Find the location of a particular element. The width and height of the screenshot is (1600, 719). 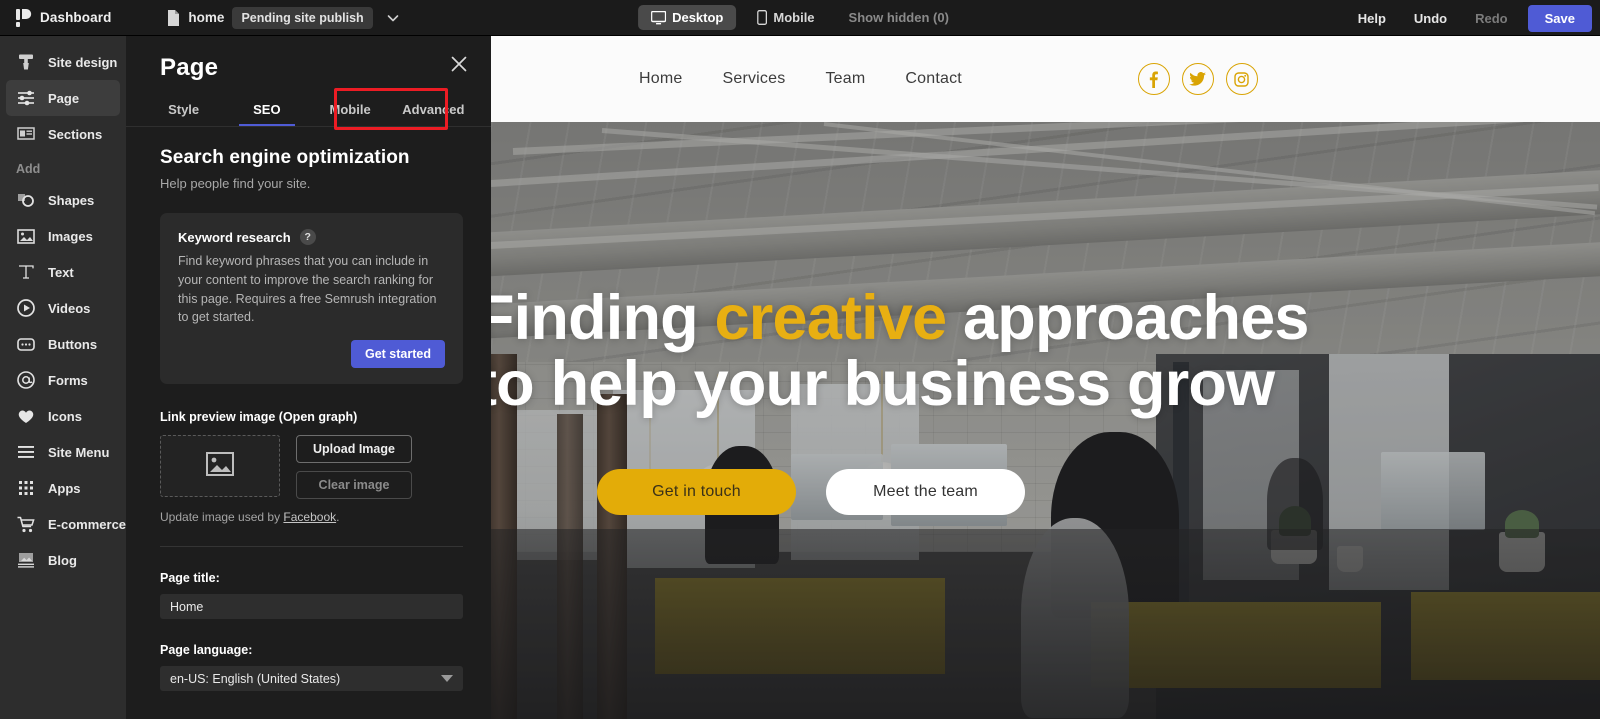

get-in-touch-button: Get in touch is located at coordinates (696, 492).